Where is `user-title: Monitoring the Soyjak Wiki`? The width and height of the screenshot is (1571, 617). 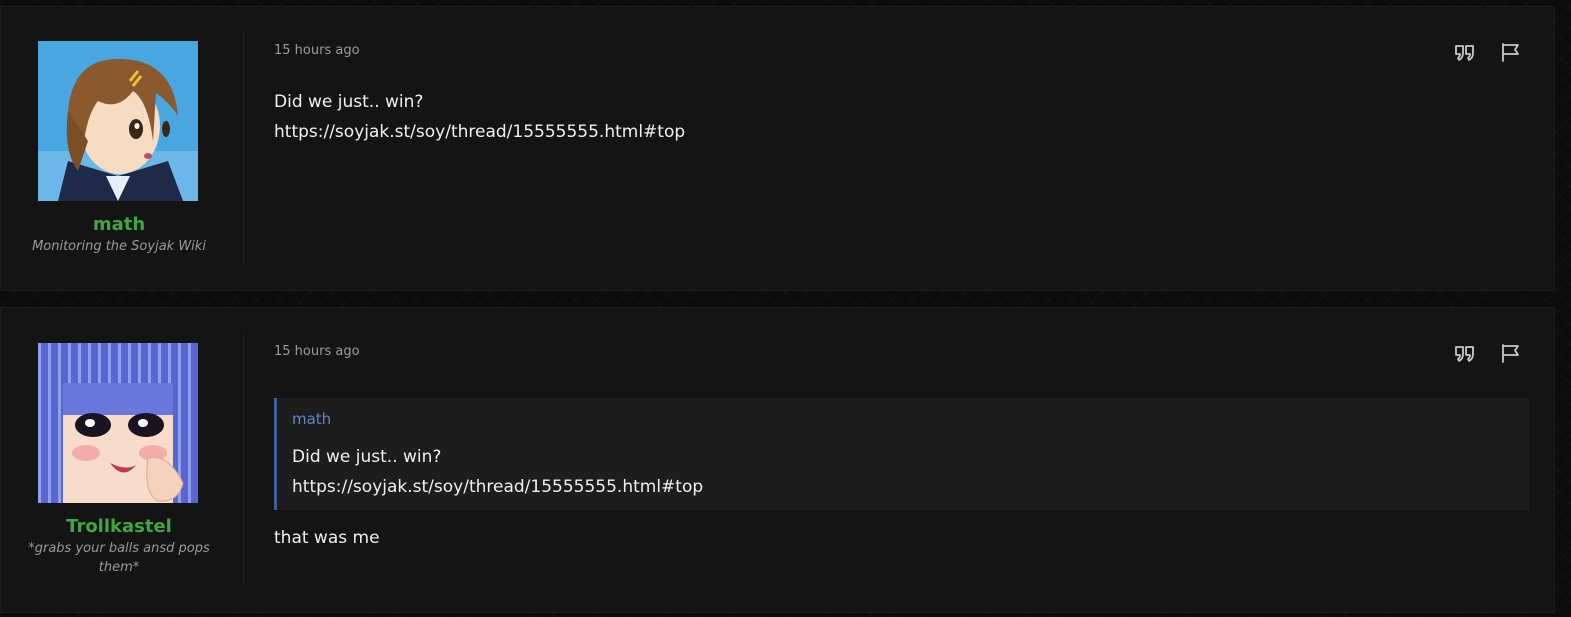
user-title: Monitoring the Soyjak Wiki is located at coordinates (119, 246).